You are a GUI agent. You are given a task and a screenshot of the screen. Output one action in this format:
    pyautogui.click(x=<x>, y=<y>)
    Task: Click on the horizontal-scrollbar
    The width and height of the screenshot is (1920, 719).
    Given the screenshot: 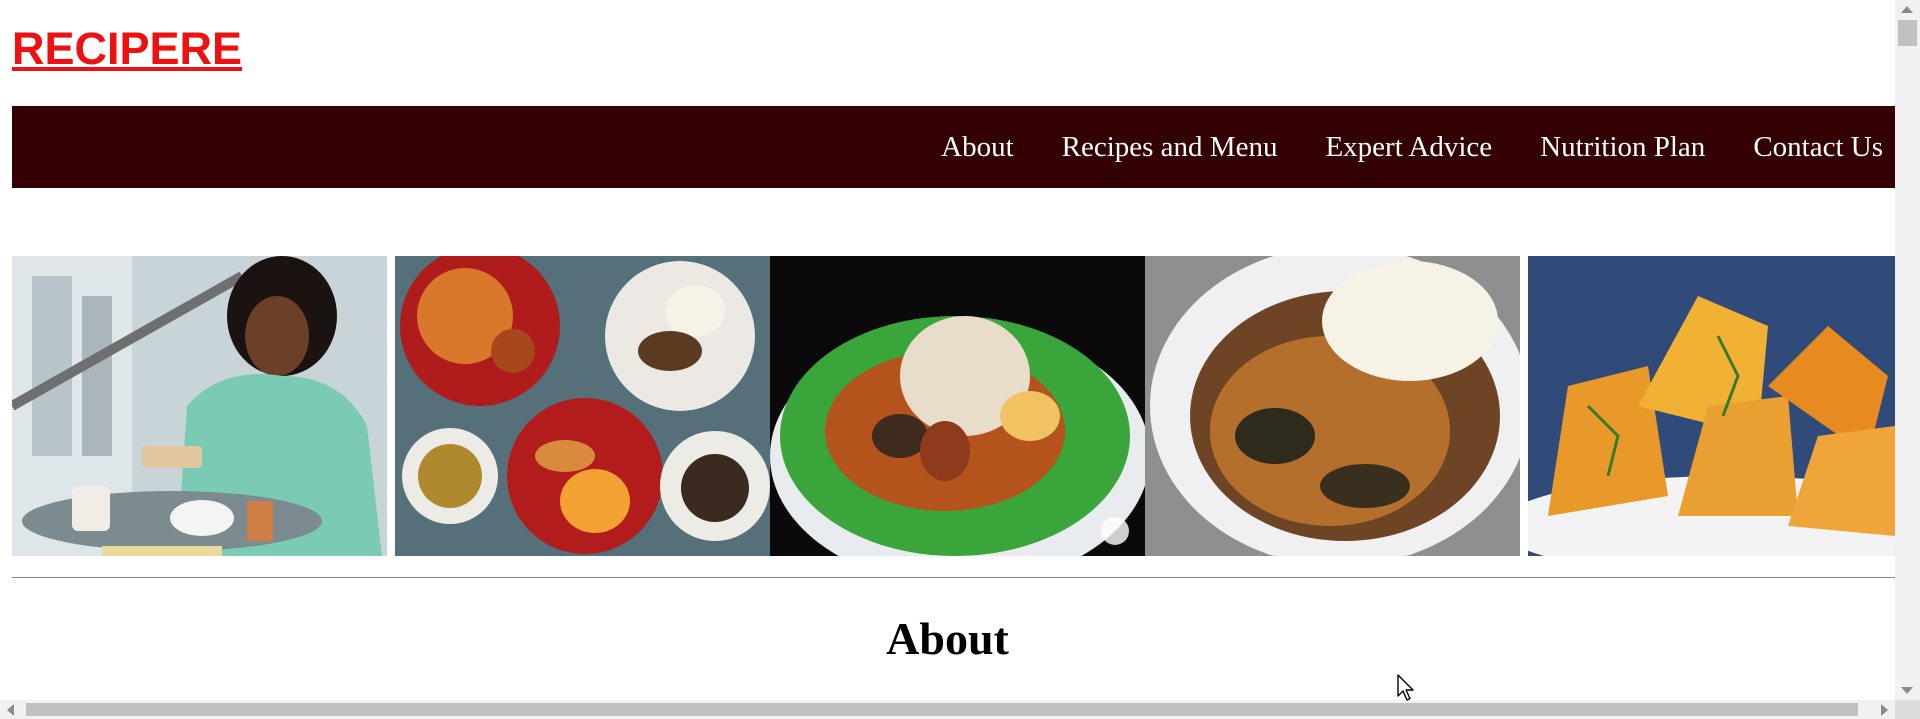 What is the action you would take?
    pyautogui.click(x=947, y=709)
    